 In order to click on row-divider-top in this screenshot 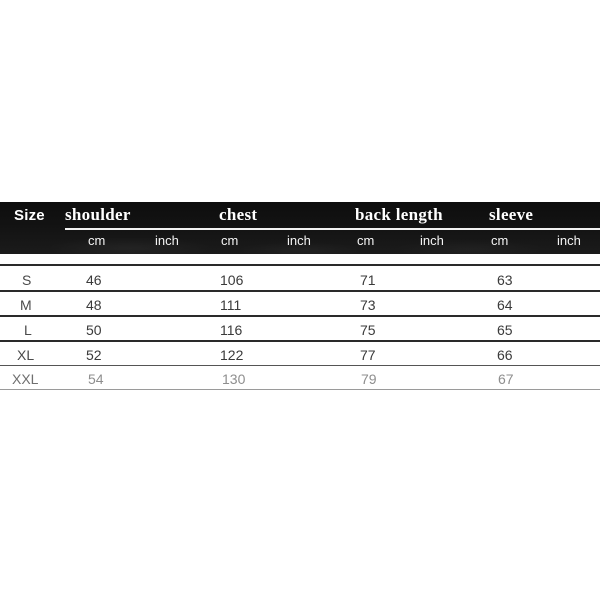, I will do `click(300, 265)`.